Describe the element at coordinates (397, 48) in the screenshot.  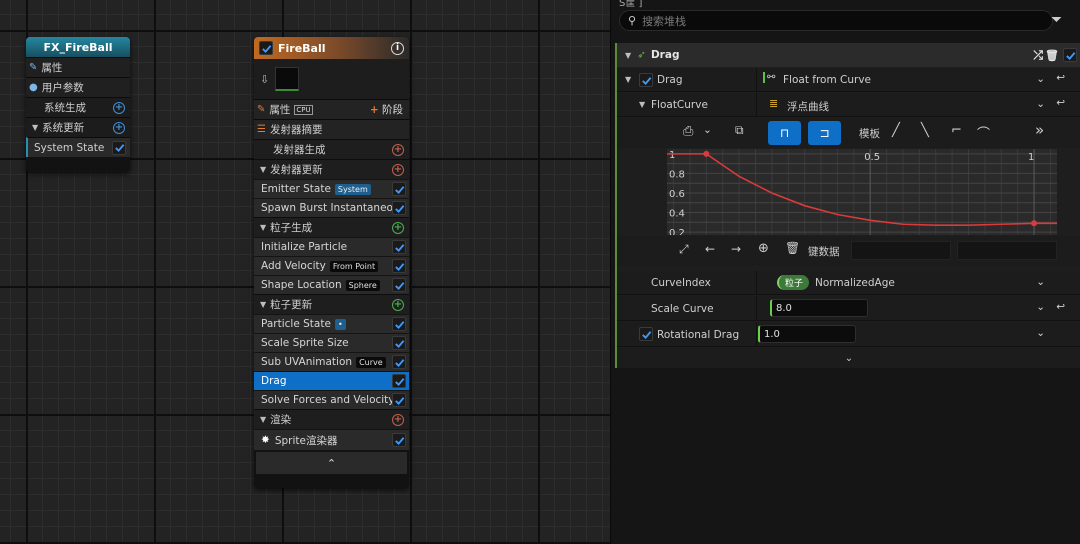
I see `info-icon: i` at that location.